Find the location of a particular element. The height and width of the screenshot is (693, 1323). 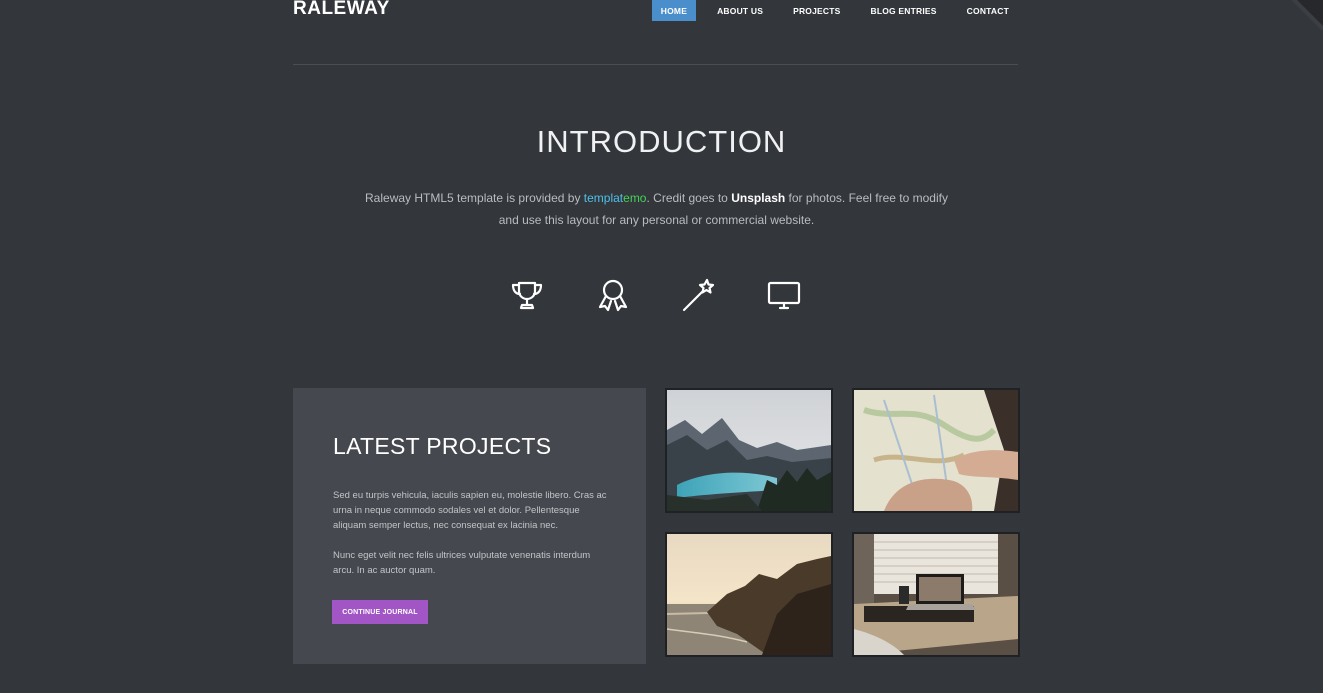

latest-projects-title: LATEST PROJECTS is located at coordinates (442, 446).